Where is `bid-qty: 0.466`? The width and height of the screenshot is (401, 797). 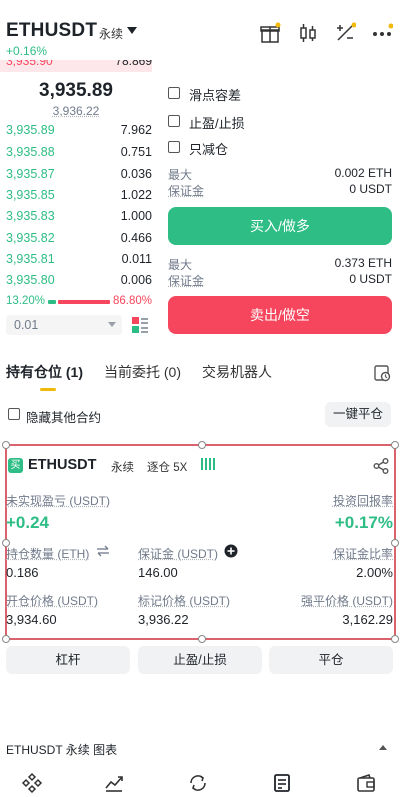 bid-qty: 0.466 is located at coordinates (136, 238).